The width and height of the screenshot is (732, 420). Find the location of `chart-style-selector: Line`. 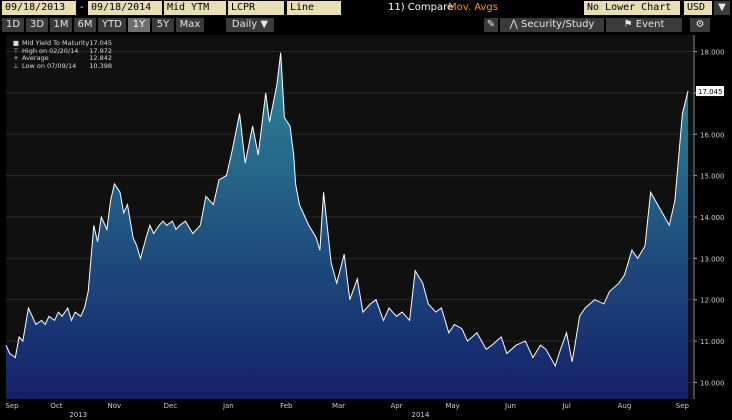

chart-style-selector: Line is located at coordinates (314, 8).